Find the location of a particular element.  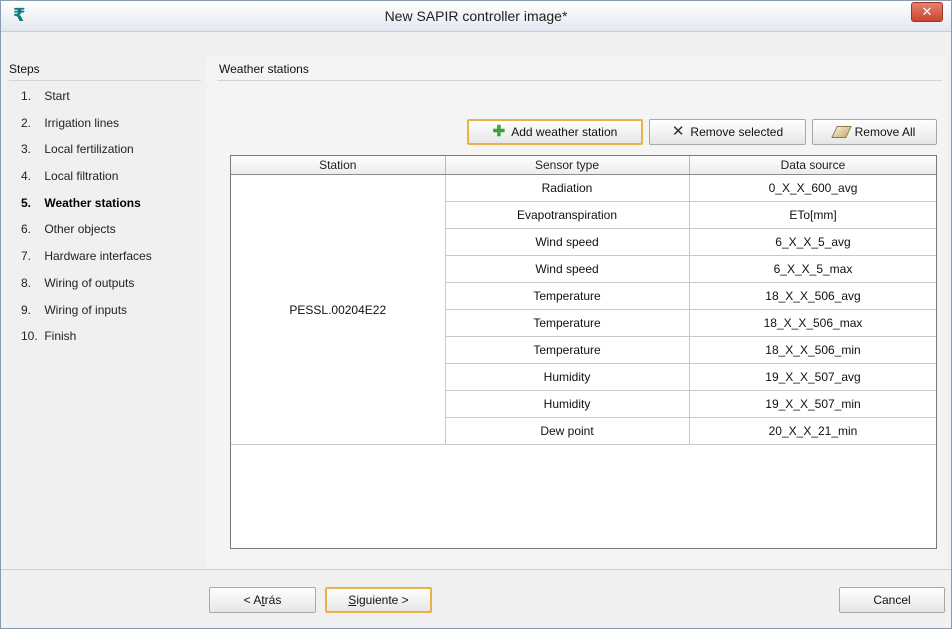

step-number: 8. is located at coordinates (26, 282).